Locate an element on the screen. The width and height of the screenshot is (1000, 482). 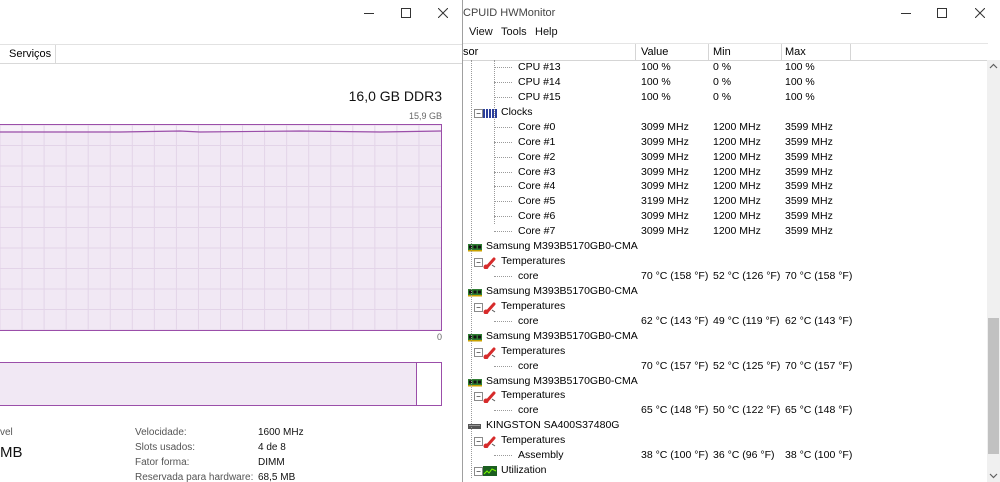
sensor-row: Core #4 3099 MHz 1200 MHz 3599 MHz is located at coordinates (724, 186).